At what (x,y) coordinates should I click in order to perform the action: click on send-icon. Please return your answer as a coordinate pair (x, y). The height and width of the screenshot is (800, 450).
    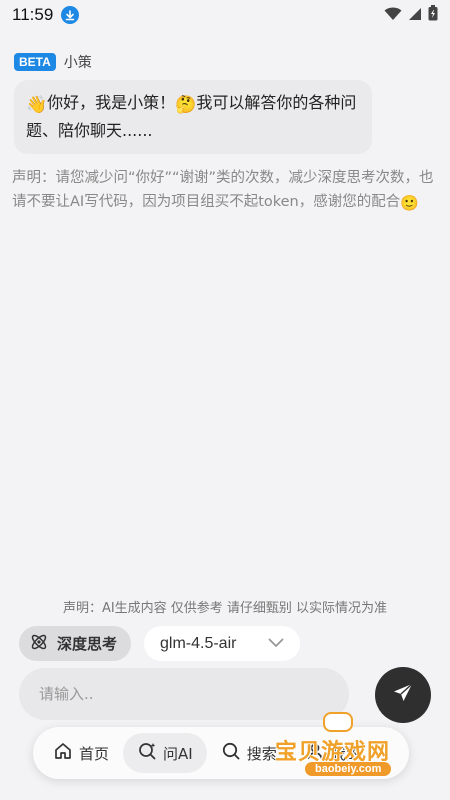
    Looking at the image, I should click on (403, 695).